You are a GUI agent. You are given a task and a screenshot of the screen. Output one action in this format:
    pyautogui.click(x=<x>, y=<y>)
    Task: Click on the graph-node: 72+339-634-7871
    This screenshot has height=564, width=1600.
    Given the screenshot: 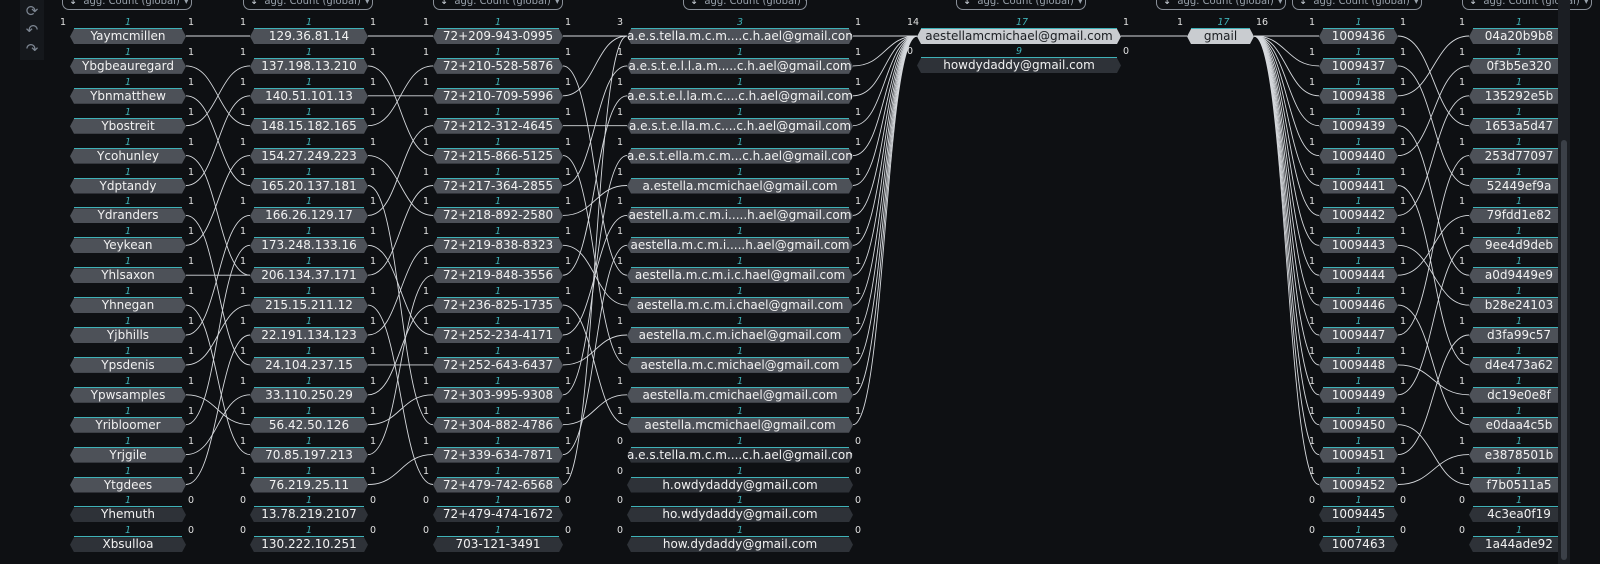 What is the action you would take?
    pyautogui.click(x=498, y=455)
    